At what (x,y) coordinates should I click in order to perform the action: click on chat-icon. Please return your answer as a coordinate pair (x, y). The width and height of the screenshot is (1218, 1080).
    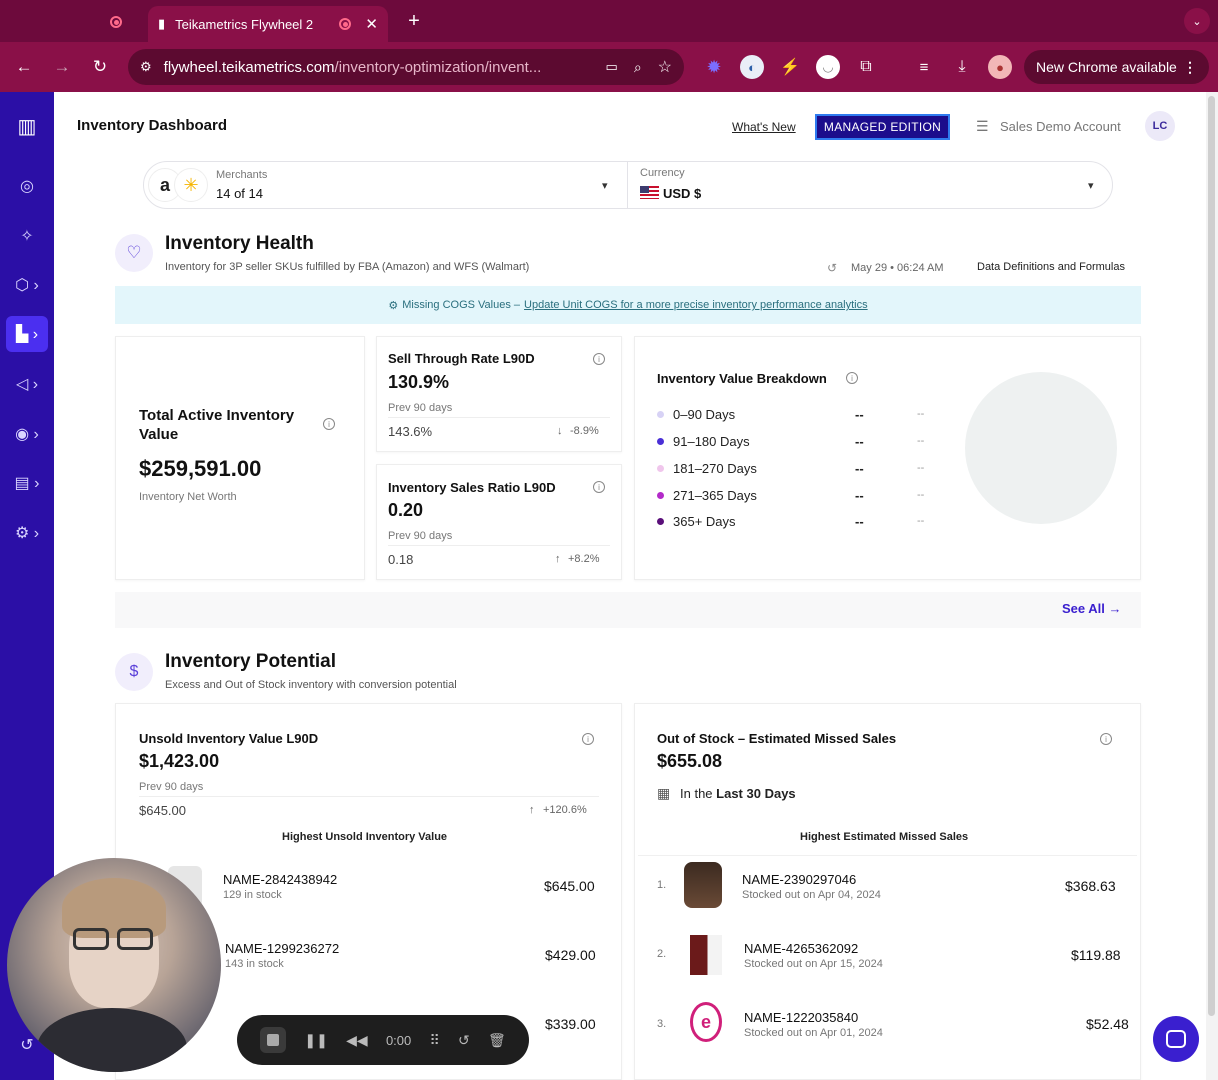
    Looking at the image, I should click on (1176, 1039).